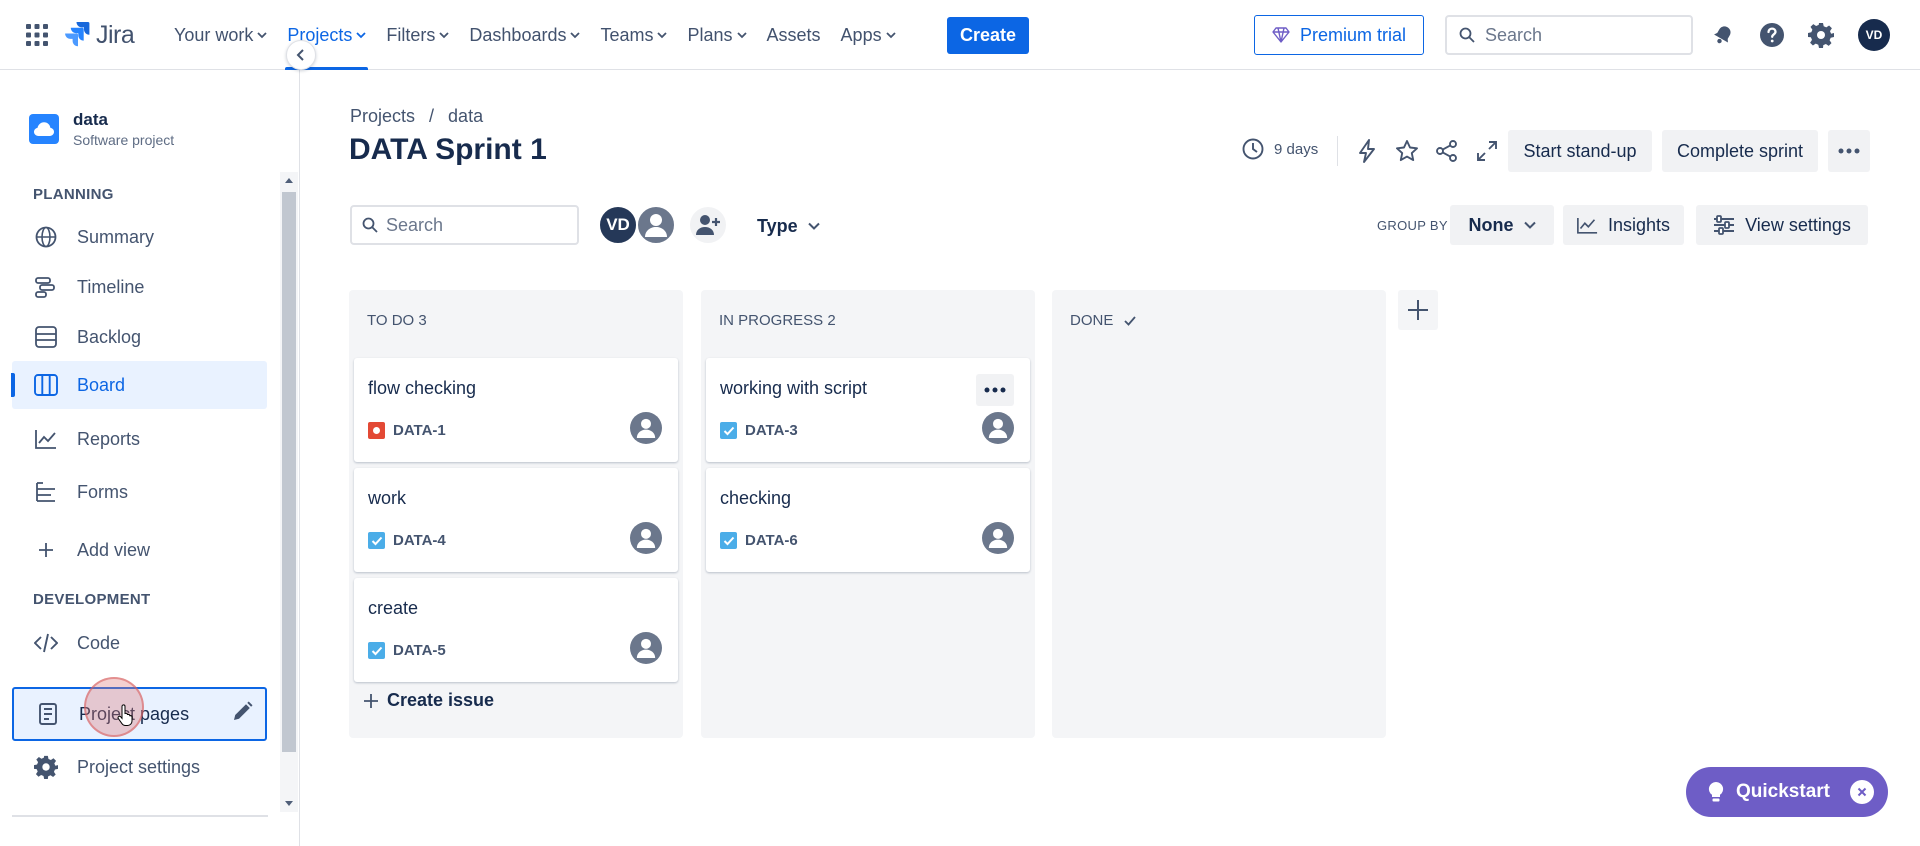 This screenshot has height=846, width=1920. I want to click on jira-logo: Jira, so click(99, 35).